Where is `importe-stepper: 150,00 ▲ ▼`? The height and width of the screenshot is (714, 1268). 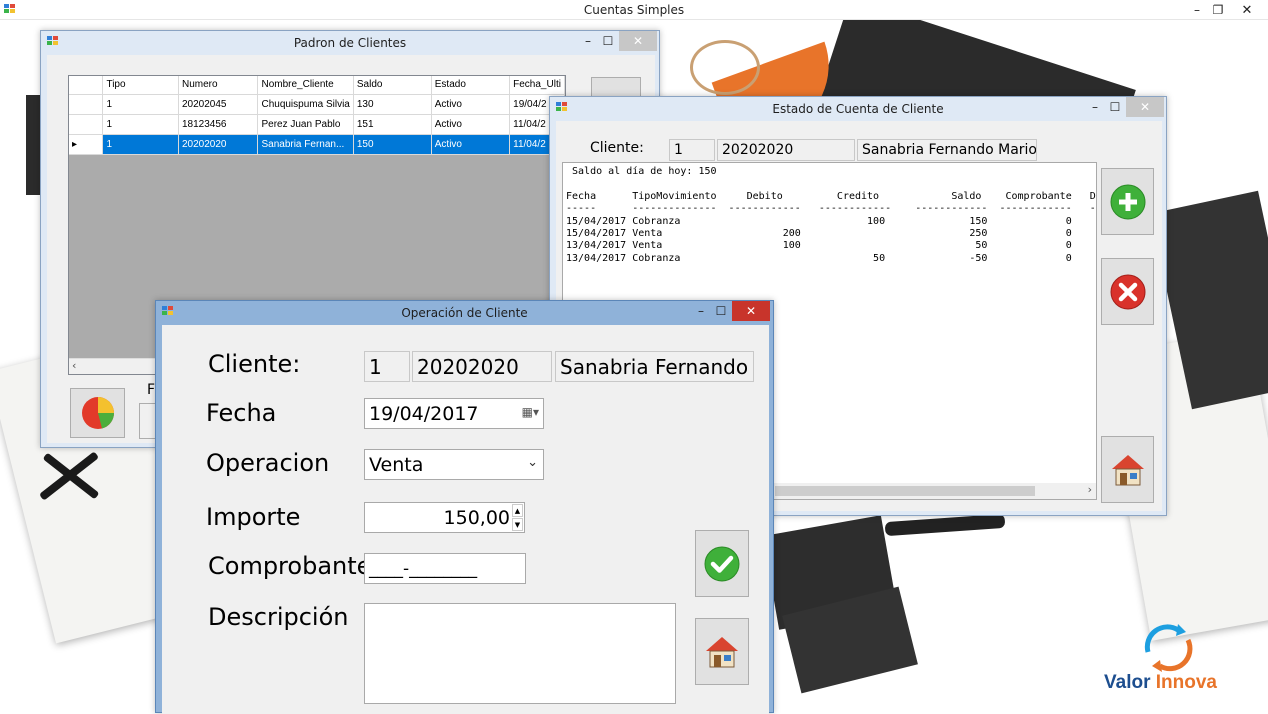 importe-stepper: 150,00 ▲ ▼ is located at coordinates (444, 517).